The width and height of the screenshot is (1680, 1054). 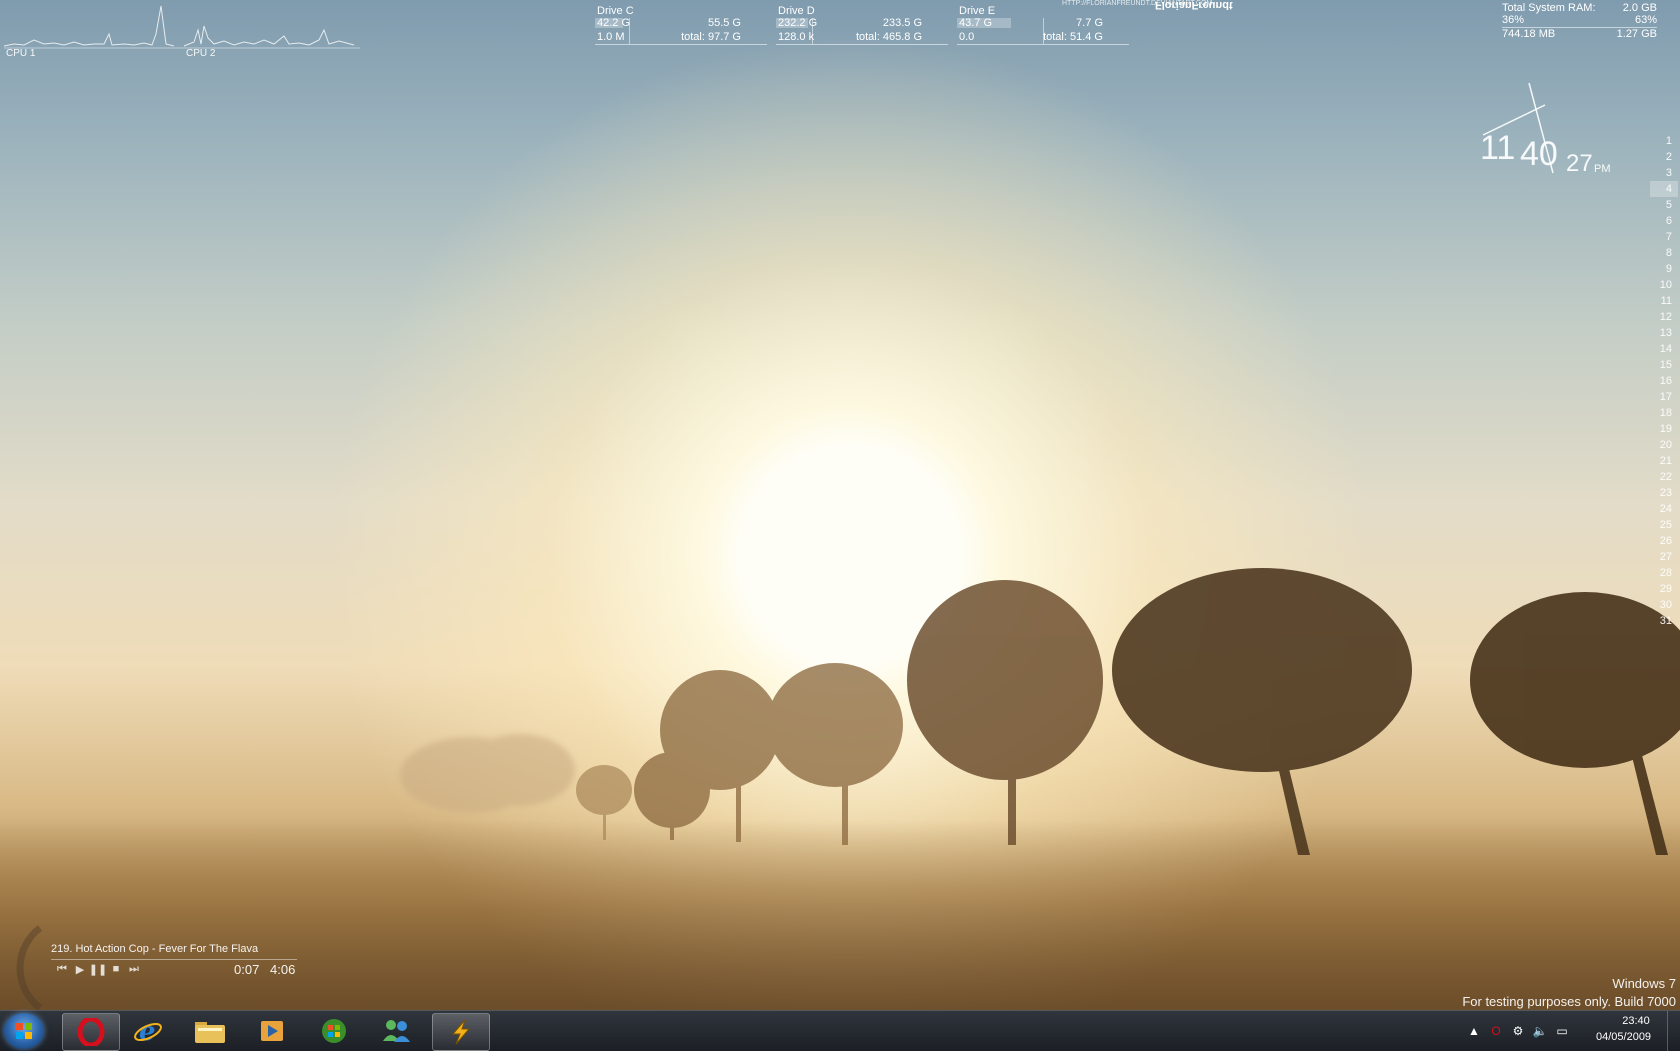 I want to click on drive-d-io: 128.0 k, so click(x=796, y=37).